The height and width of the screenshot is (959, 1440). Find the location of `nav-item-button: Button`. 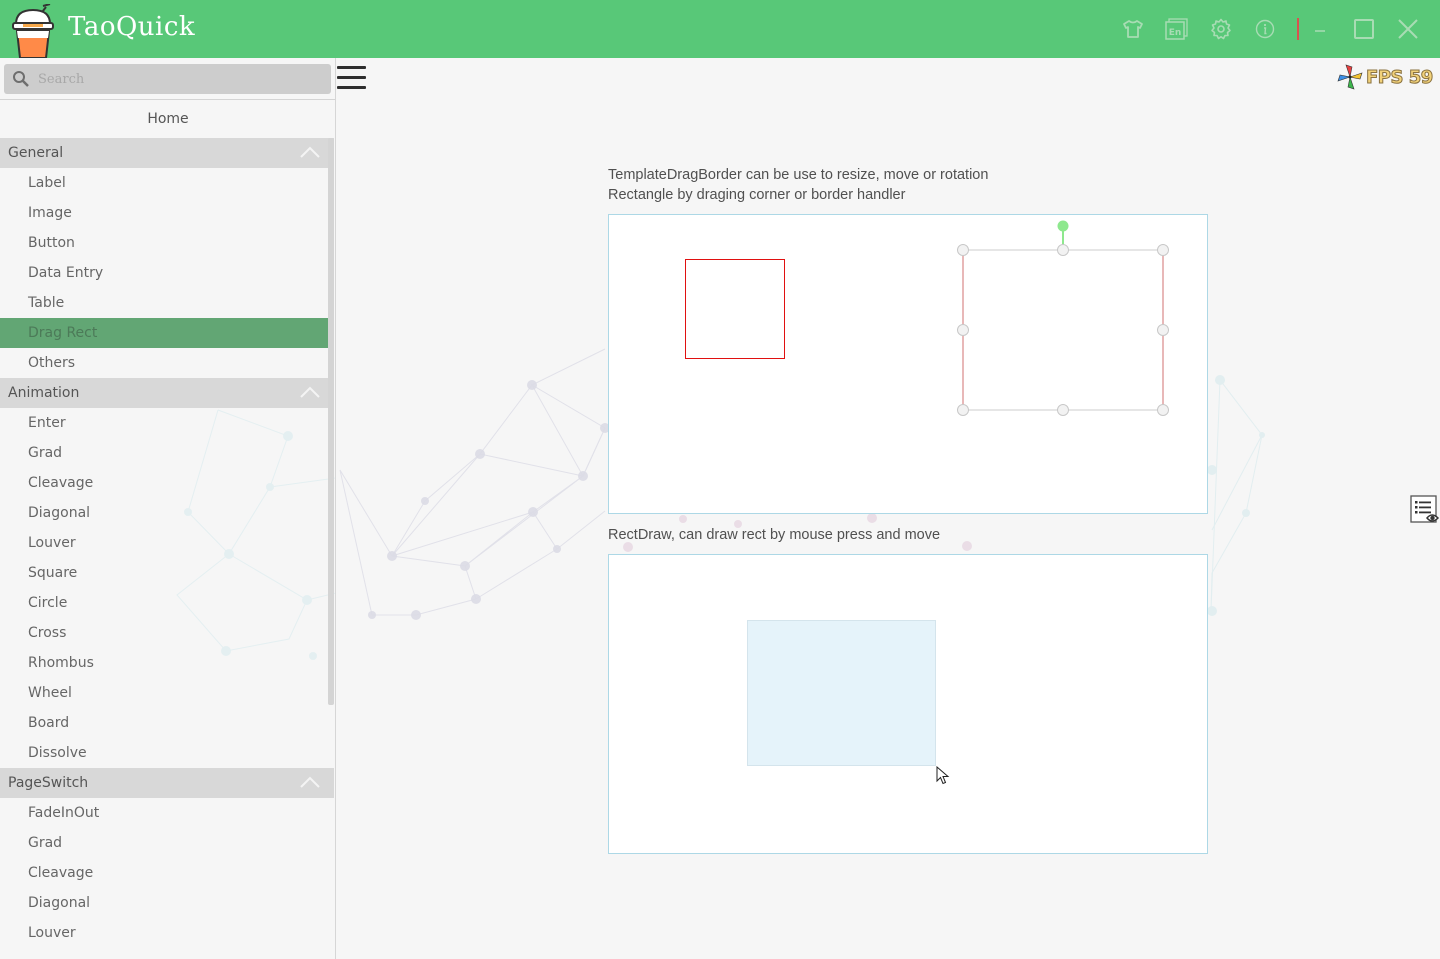

nav-item-button: Button is located at coordinates (164, 243).